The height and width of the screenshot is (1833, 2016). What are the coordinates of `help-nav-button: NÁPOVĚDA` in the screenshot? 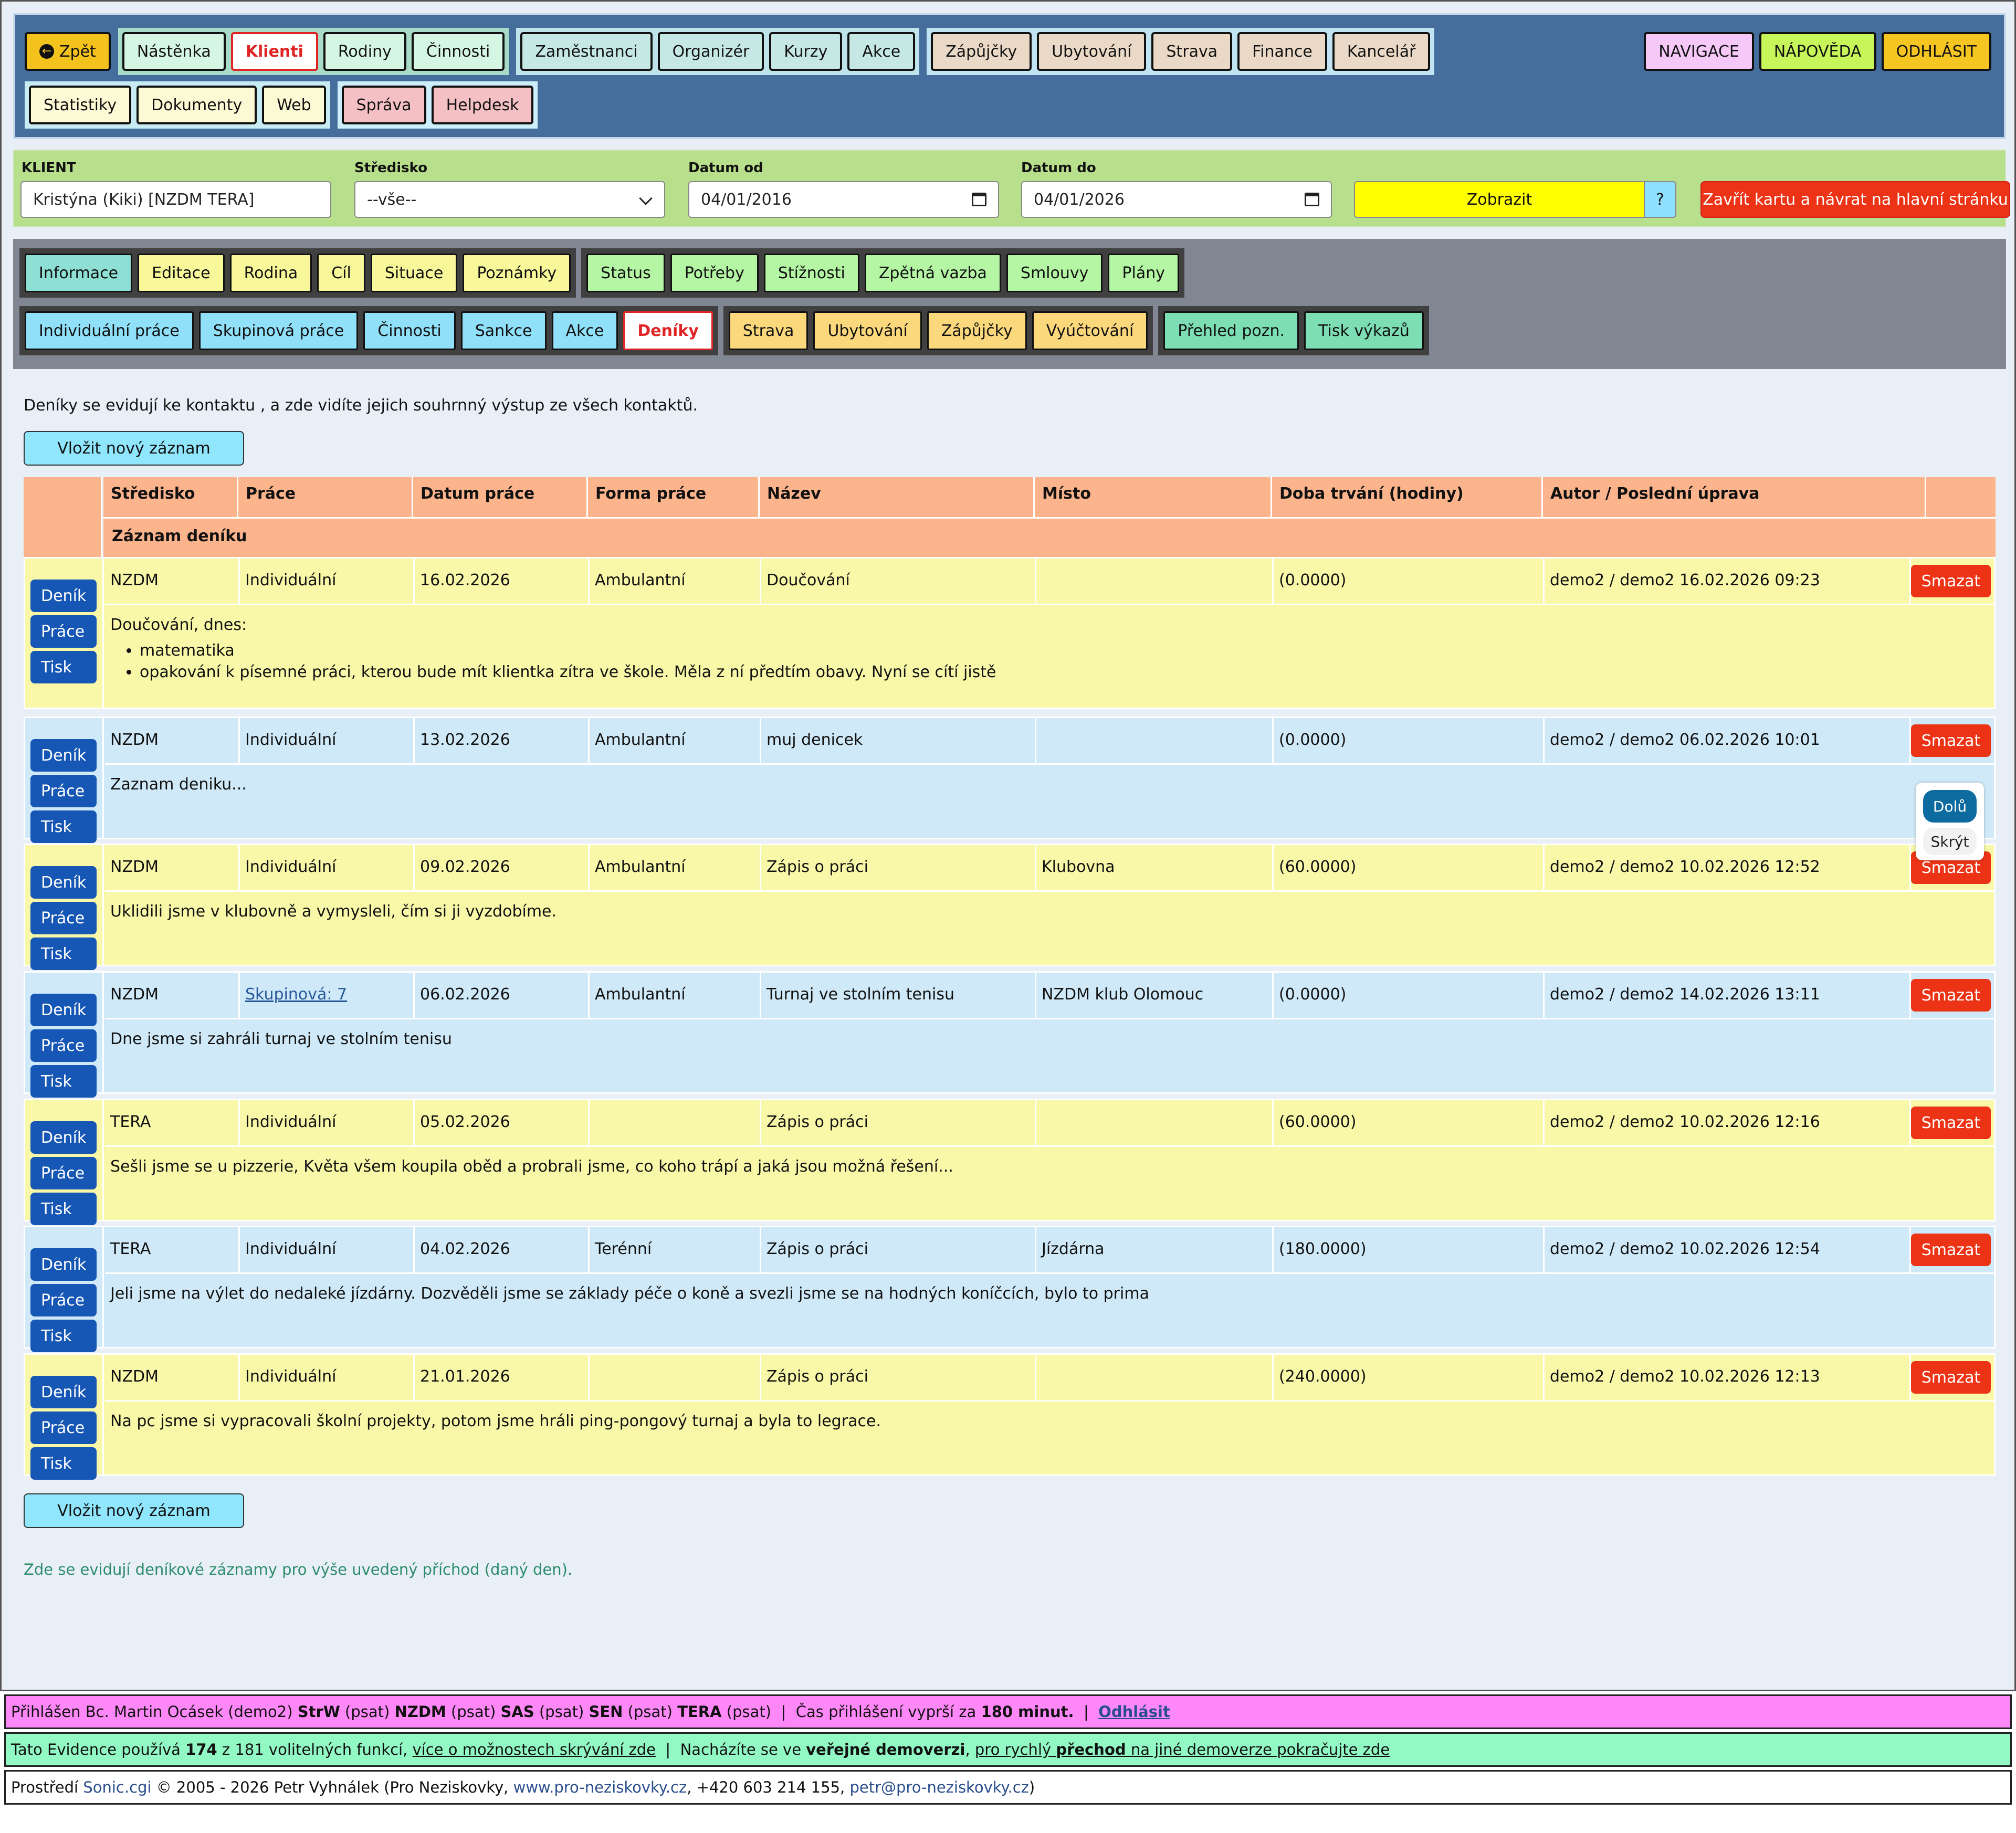 It's located at (1817, 52).